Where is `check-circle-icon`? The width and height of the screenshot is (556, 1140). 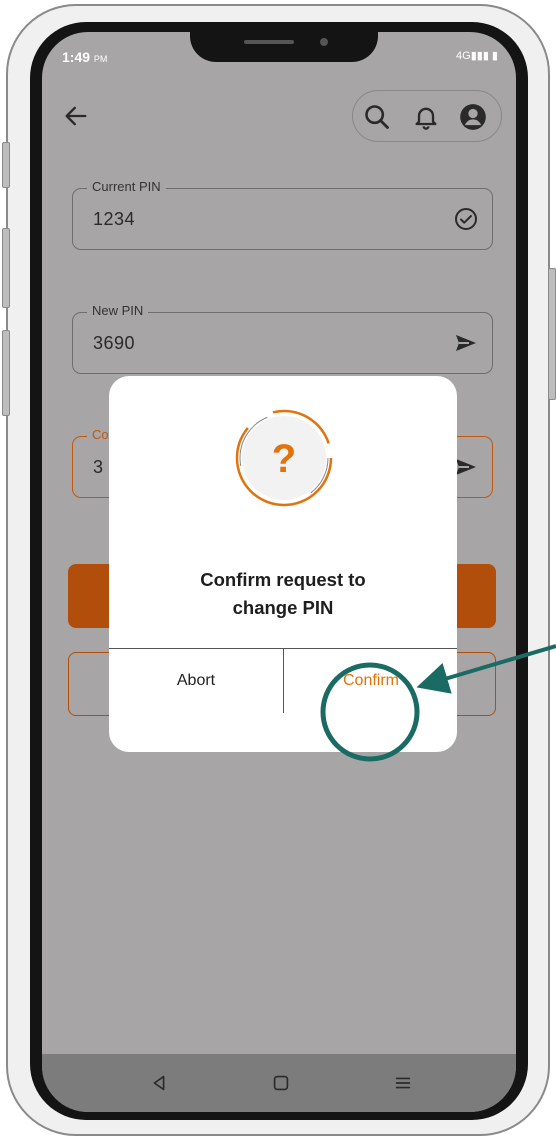 check-circle-icon is located at coordinates (466, 219).